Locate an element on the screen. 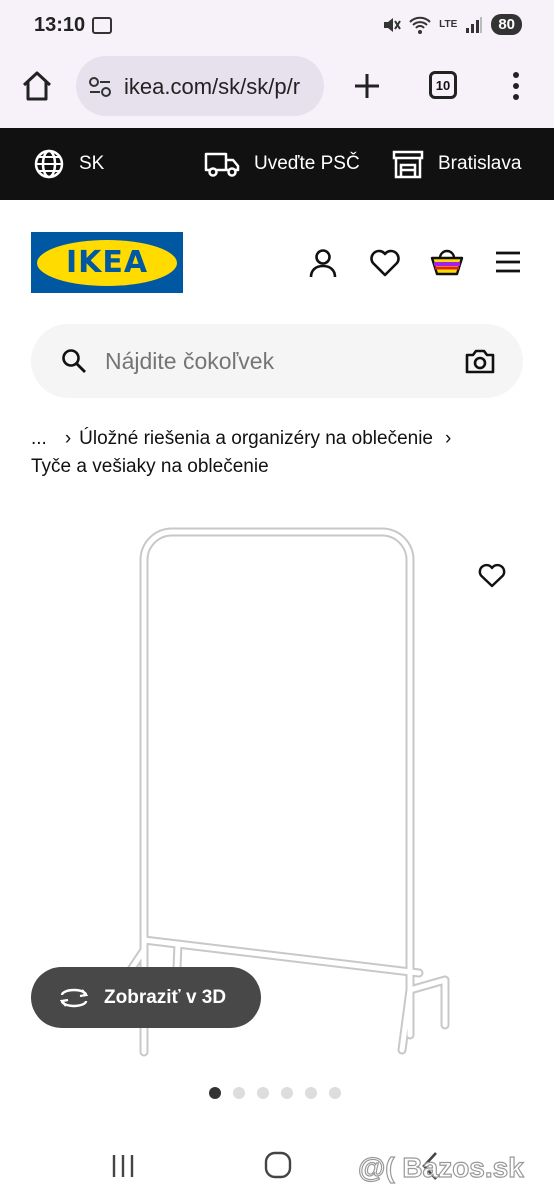 The height and width of the screenshot is (1200, 554). status-time: 13:10 is located at coordinates (60, 25).